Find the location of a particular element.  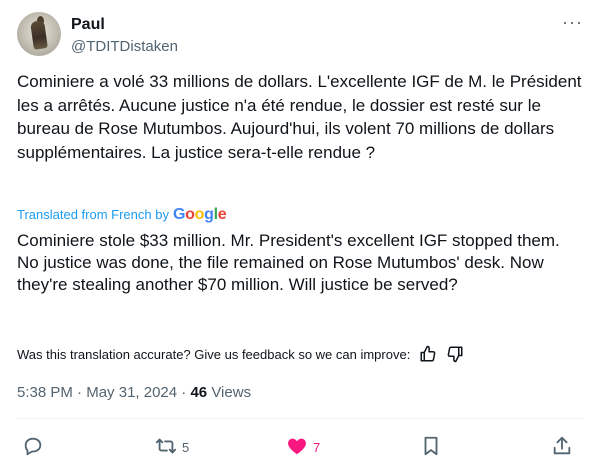

avatar is located at coordinates (39, 34).